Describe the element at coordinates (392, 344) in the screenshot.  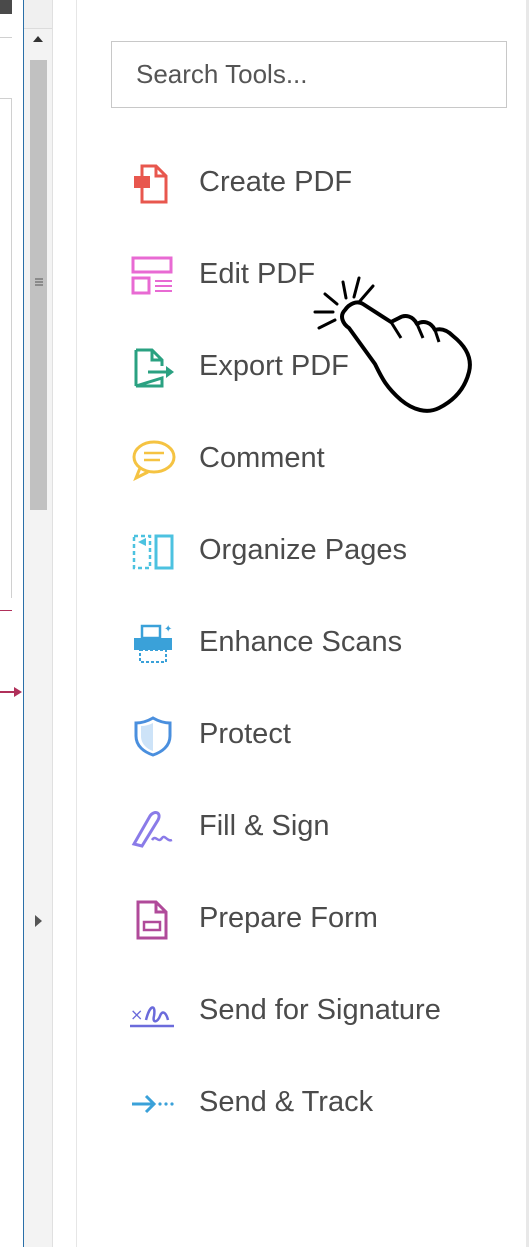
I see `hand-pointer-icon` at that location.